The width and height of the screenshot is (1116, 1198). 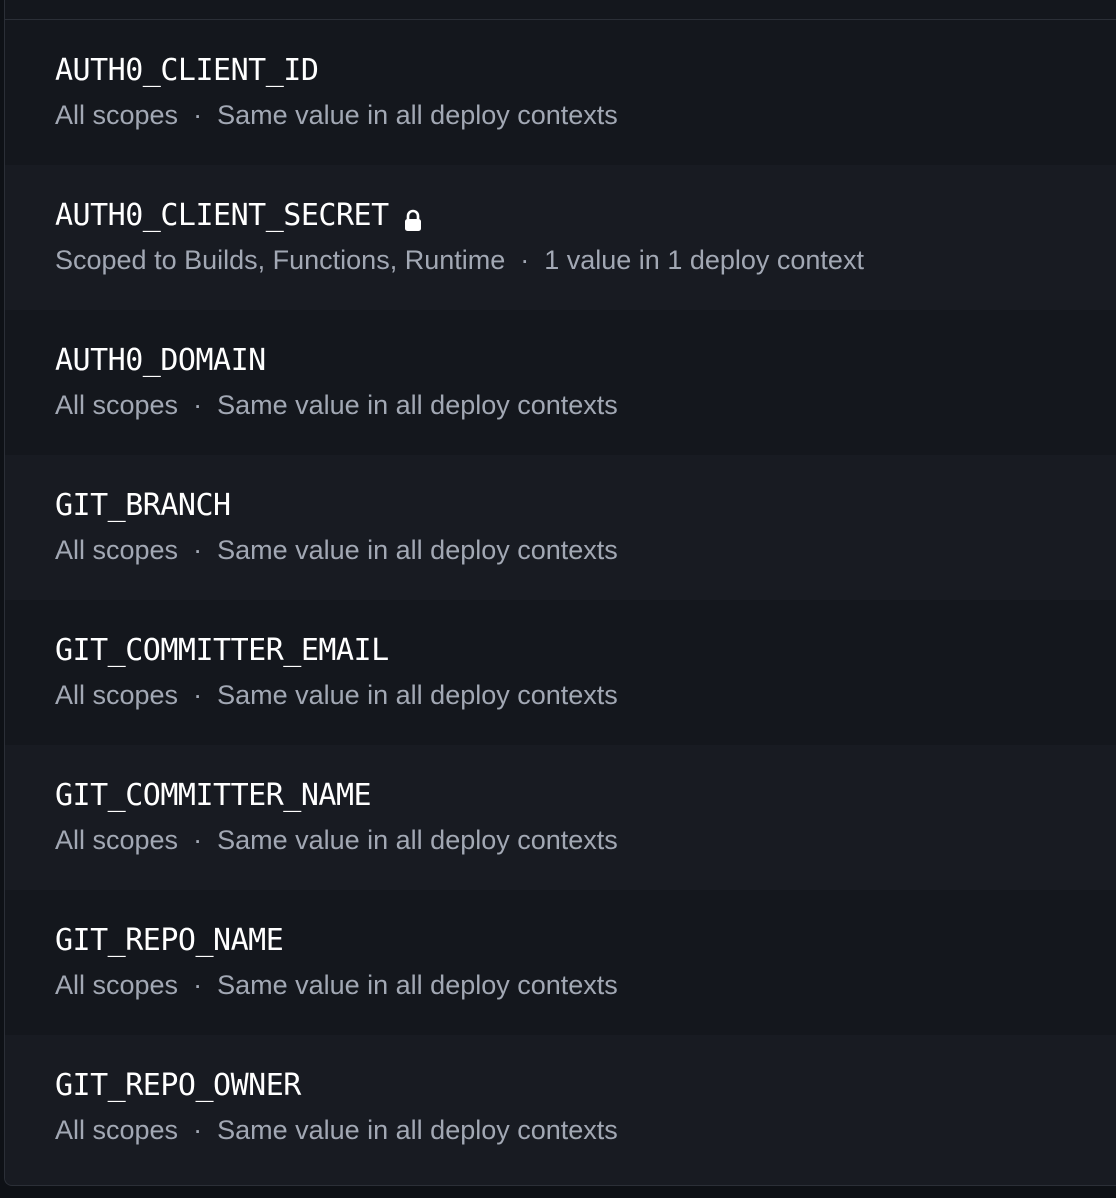 What do you see at coordinates (213, 795) in the screenshot?
I see `env-var-name: GIT_COMMITTER_NAME` at bounding box center [213, 795].